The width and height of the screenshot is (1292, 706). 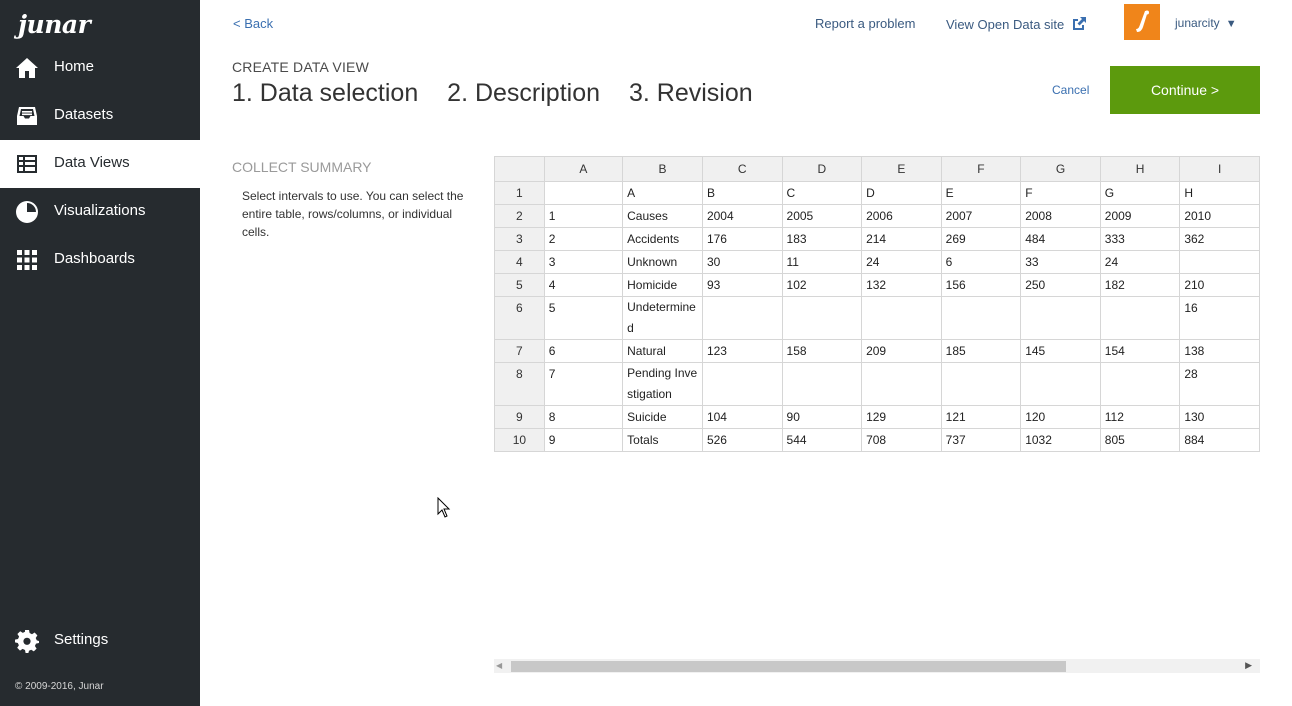 What do you see at coordinates (100, 212) in the screenshot?
I see `nav-item-visualizations: Visualizations` at bounding box center [100, 212].